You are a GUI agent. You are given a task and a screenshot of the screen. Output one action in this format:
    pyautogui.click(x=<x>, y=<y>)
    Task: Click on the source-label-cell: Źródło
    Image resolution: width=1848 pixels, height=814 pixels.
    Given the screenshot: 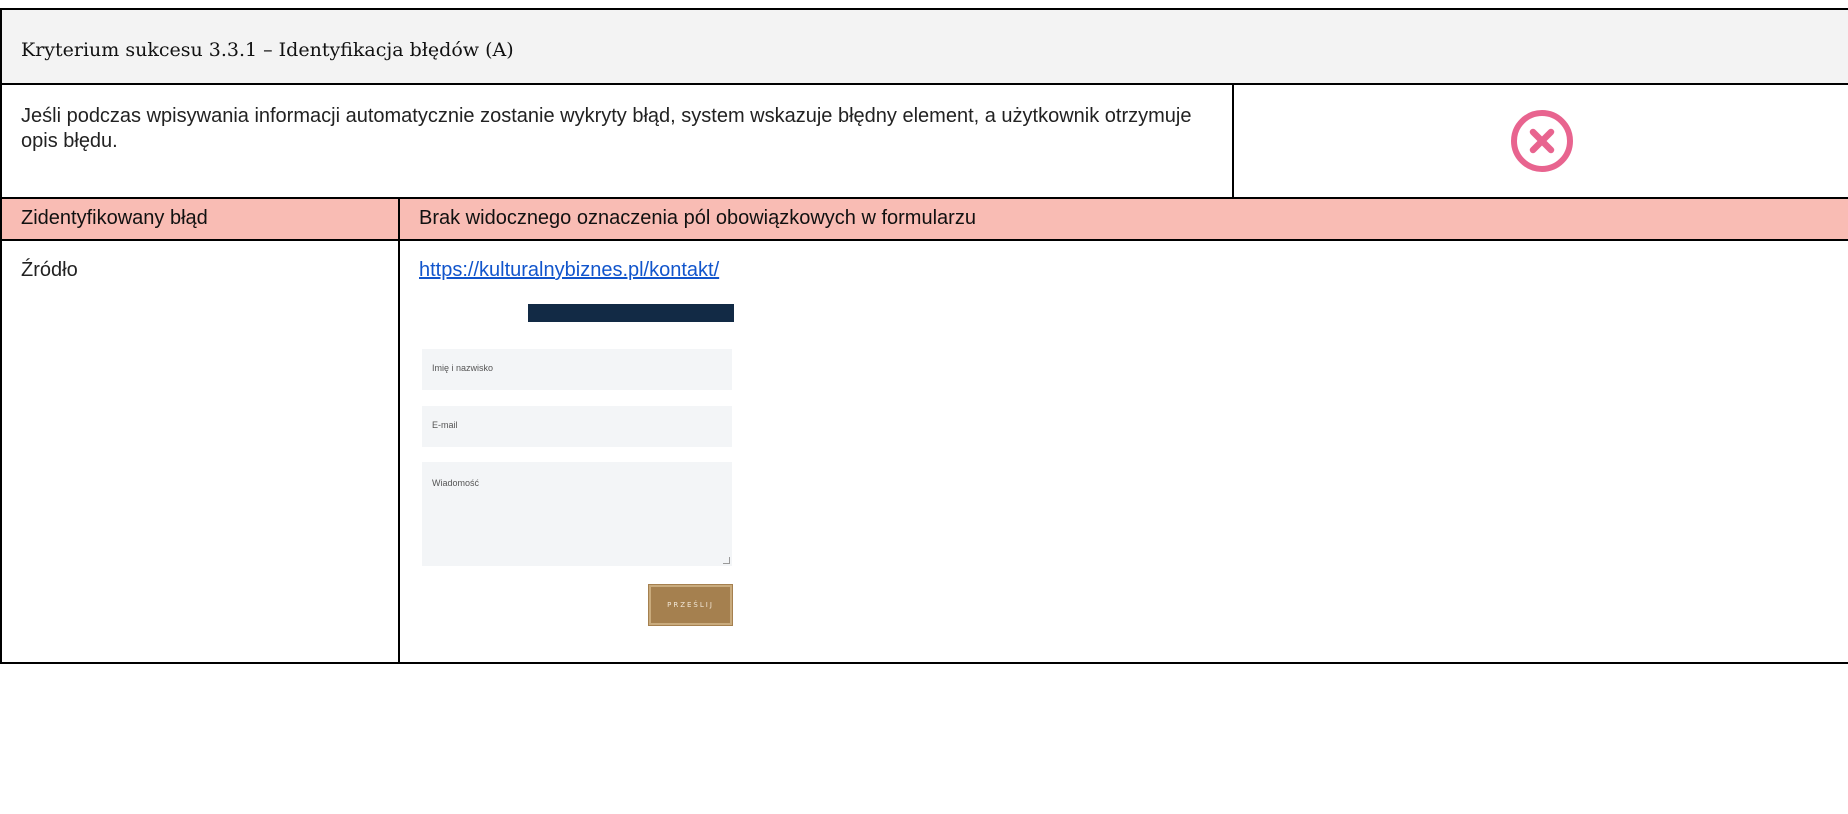 What is the action you would take?
    pyautogui.click(x=200, y=451)
    